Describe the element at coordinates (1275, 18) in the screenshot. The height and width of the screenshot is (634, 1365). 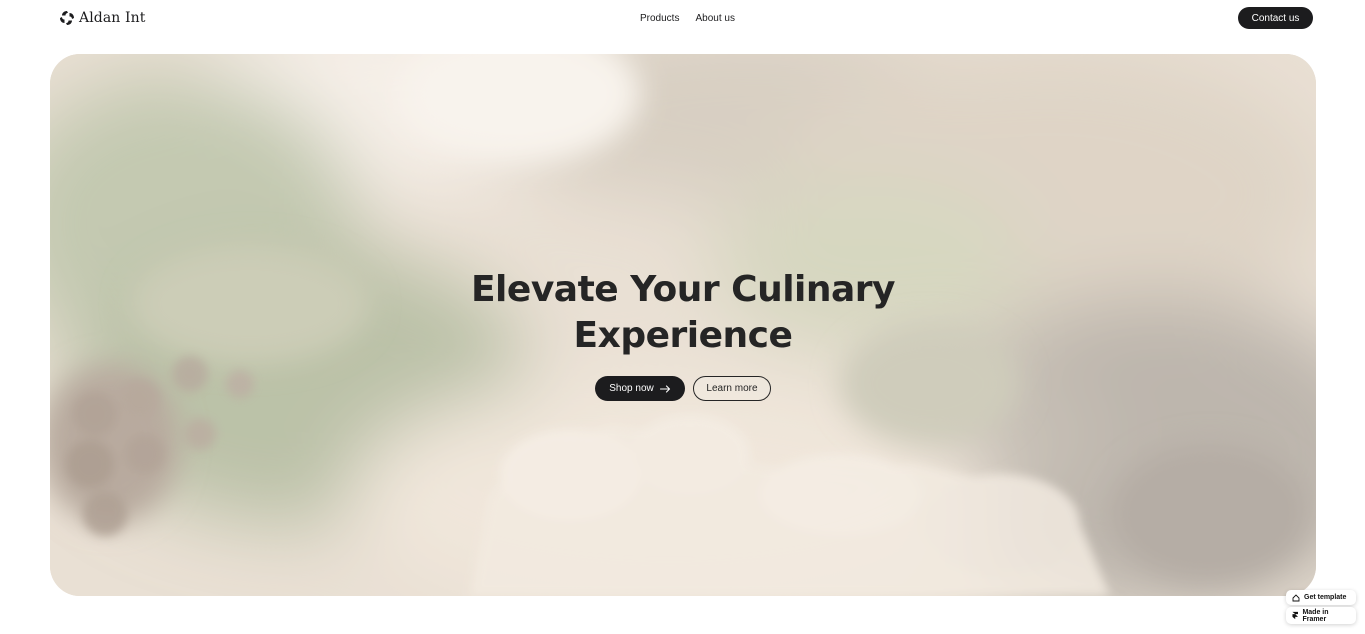
I see `contact-us-button: Contact us` at that location.